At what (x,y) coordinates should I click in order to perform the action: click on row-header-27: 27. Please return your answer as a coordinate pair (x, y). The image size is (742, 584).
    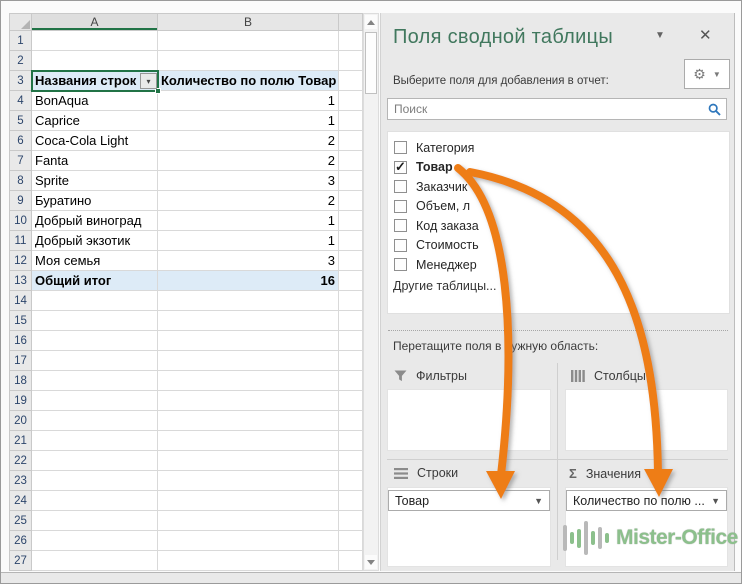
    Looking at the image, I should click on (20, 561).